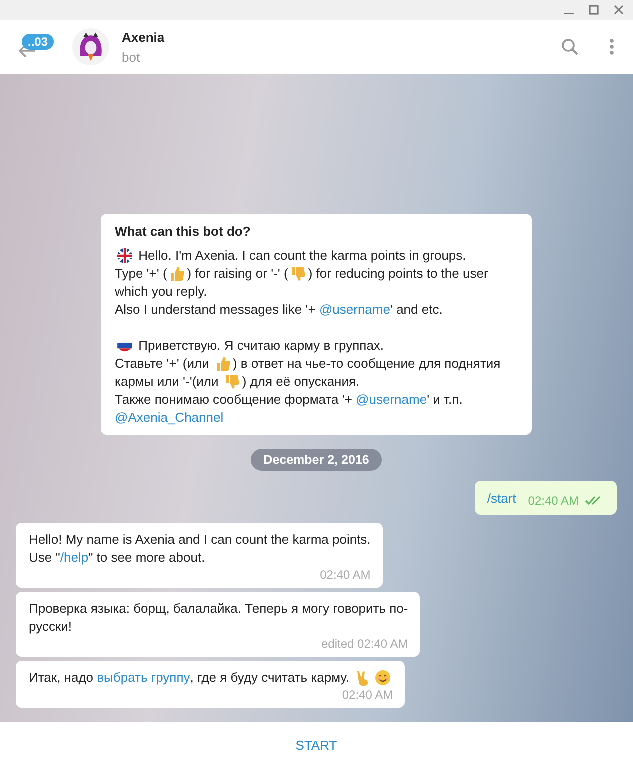  What do you see at coordinates (594, 10) in the screenshot?
I see `maximize-icon` at bounding box center [594, 10].